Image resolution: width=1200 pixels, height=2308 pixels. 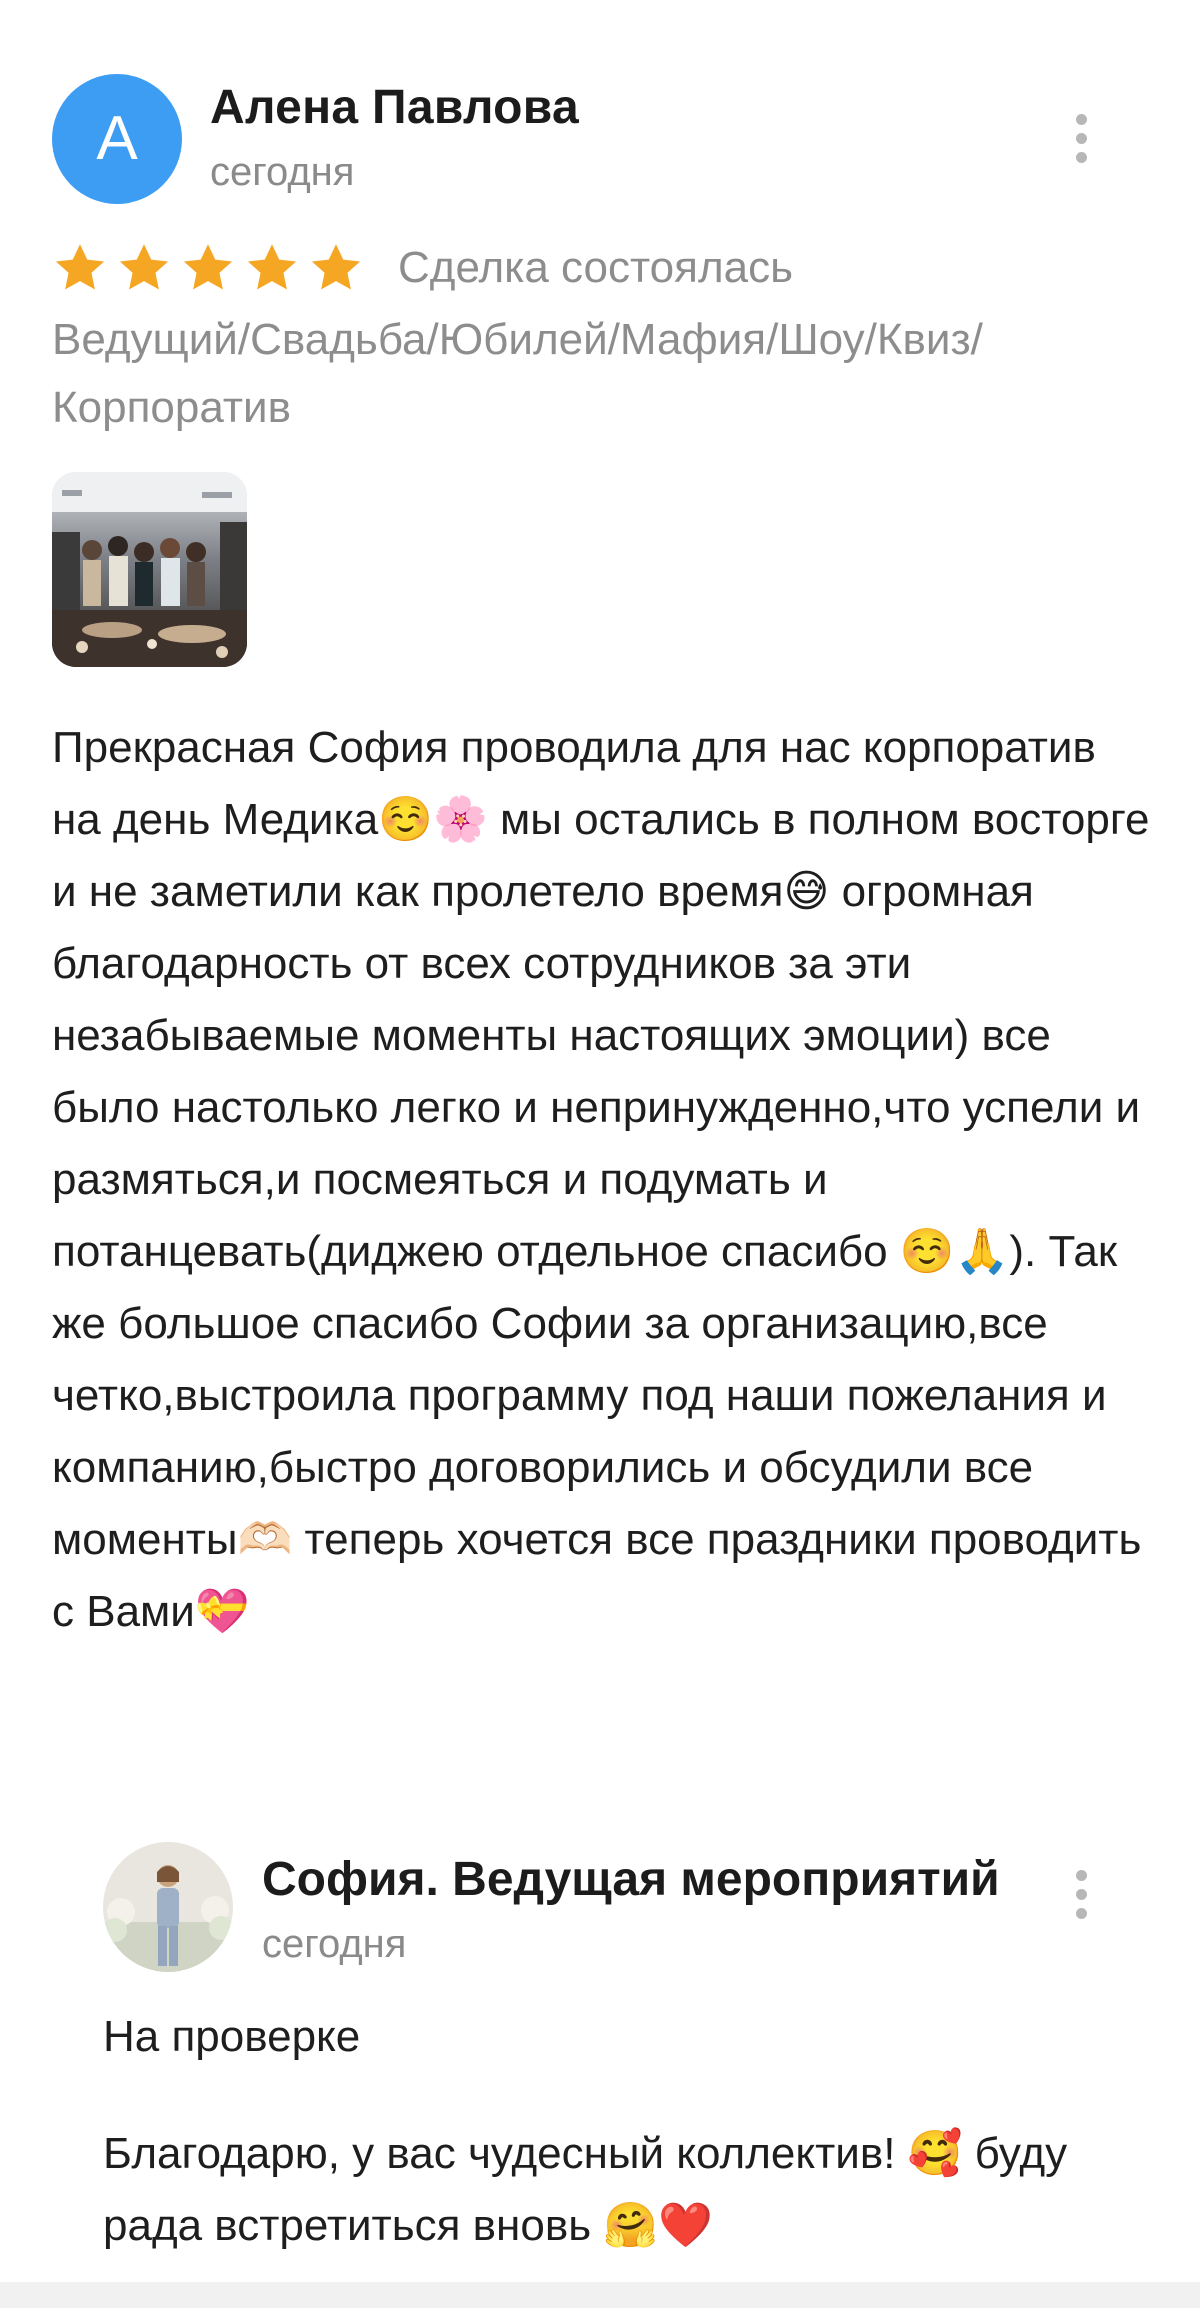 I want to click on host-portrait-icon, so click(x=168, y=1907).